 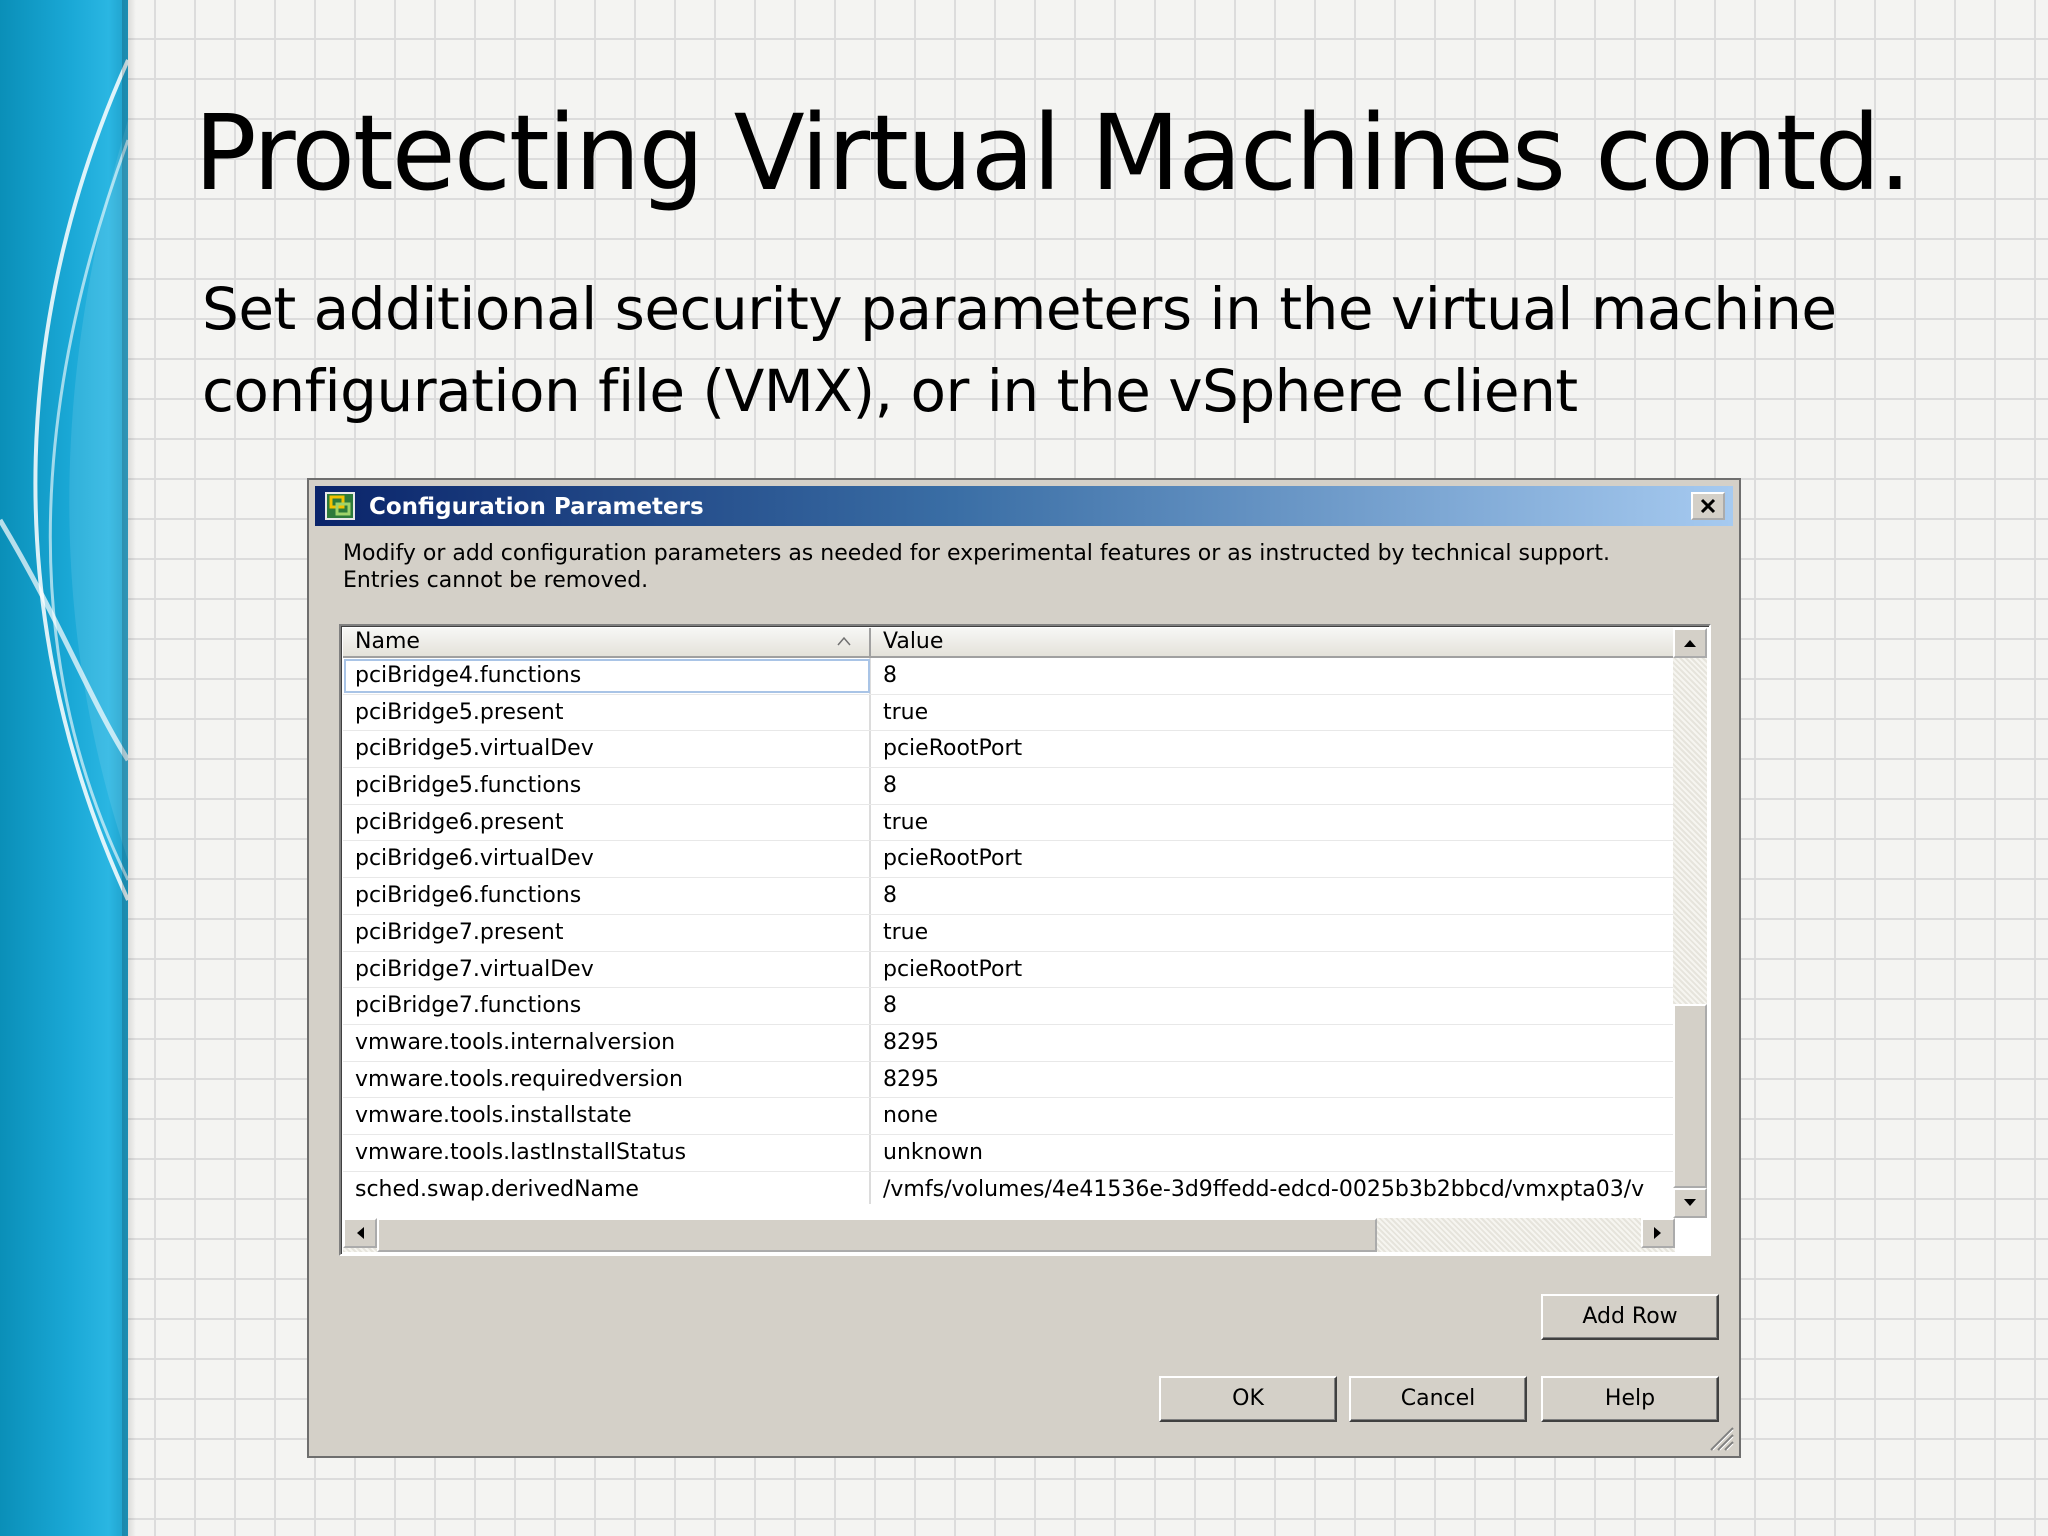 I want to click on arrow-up-icon, so click(x=1690, y=643).